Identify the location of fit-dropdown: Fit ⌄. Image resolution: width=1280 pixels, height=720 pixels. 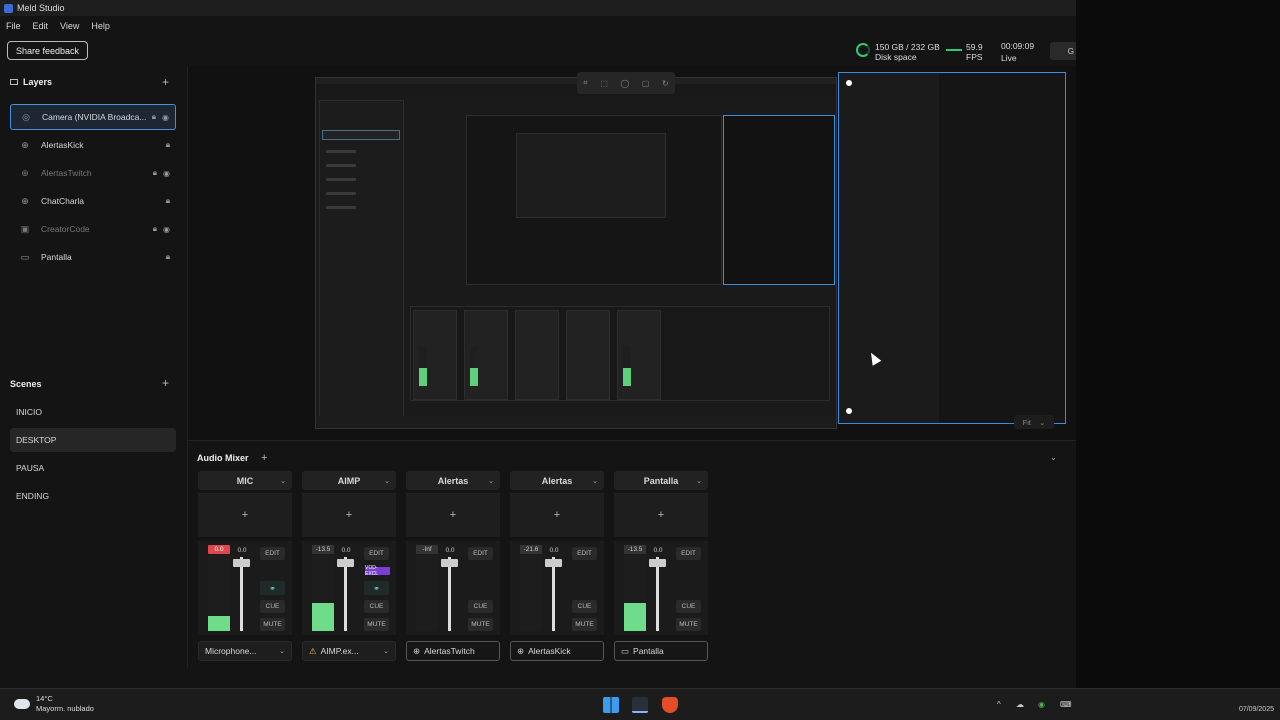
(1034, 422).